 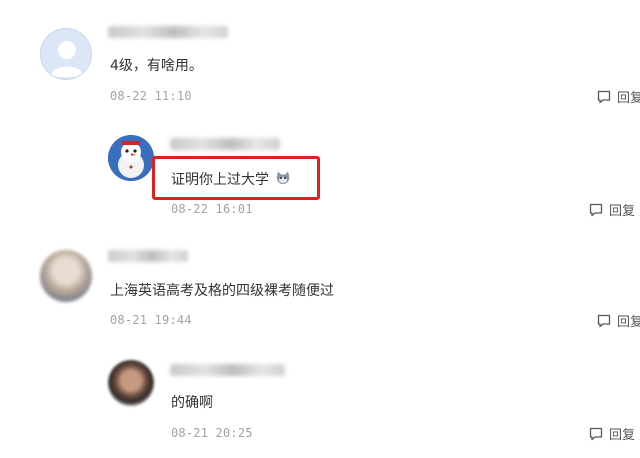 I want to click on comment-text: 证明你上过大学, so click(x=231, y=179).